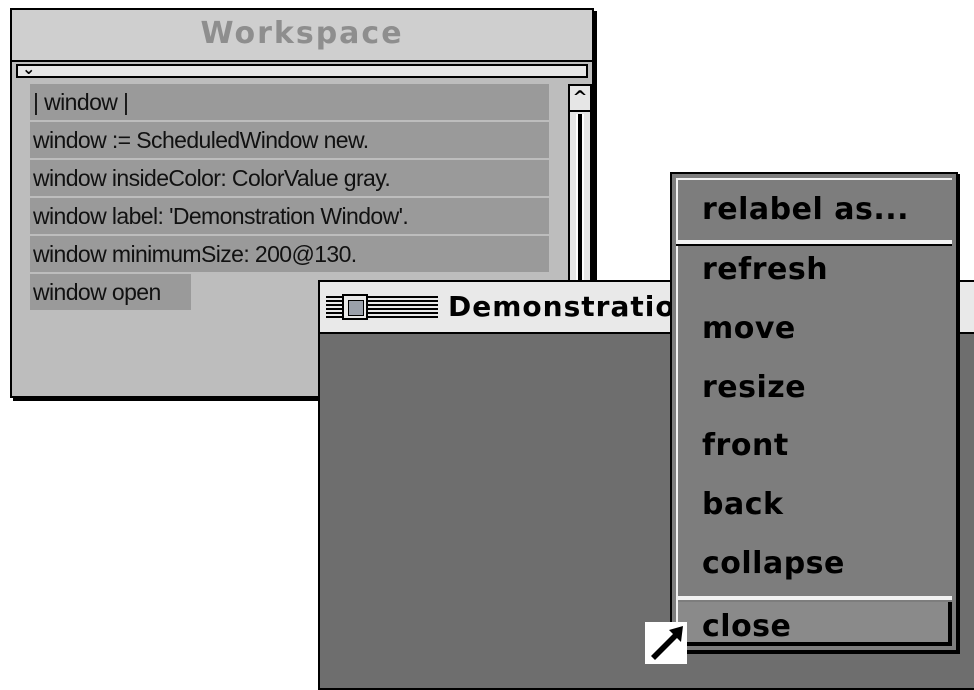 The image size is (974, 690). I want to click on code-line: window label: 'Demonstration Window'., so click(289, 216).